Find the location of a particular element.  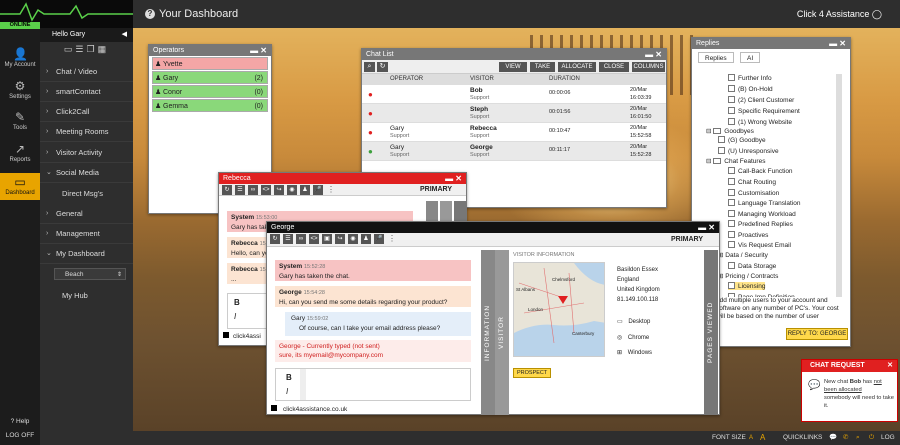

info-icon: ? is located at coordinates (150, 14).